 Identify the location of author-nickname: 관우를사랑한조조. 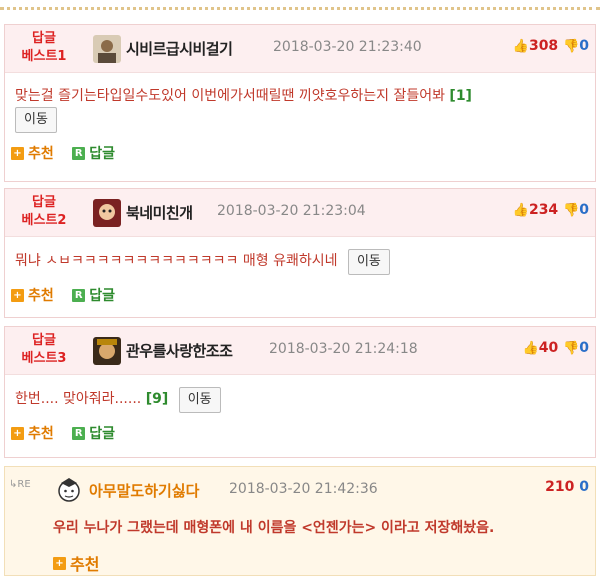
(179, 350).